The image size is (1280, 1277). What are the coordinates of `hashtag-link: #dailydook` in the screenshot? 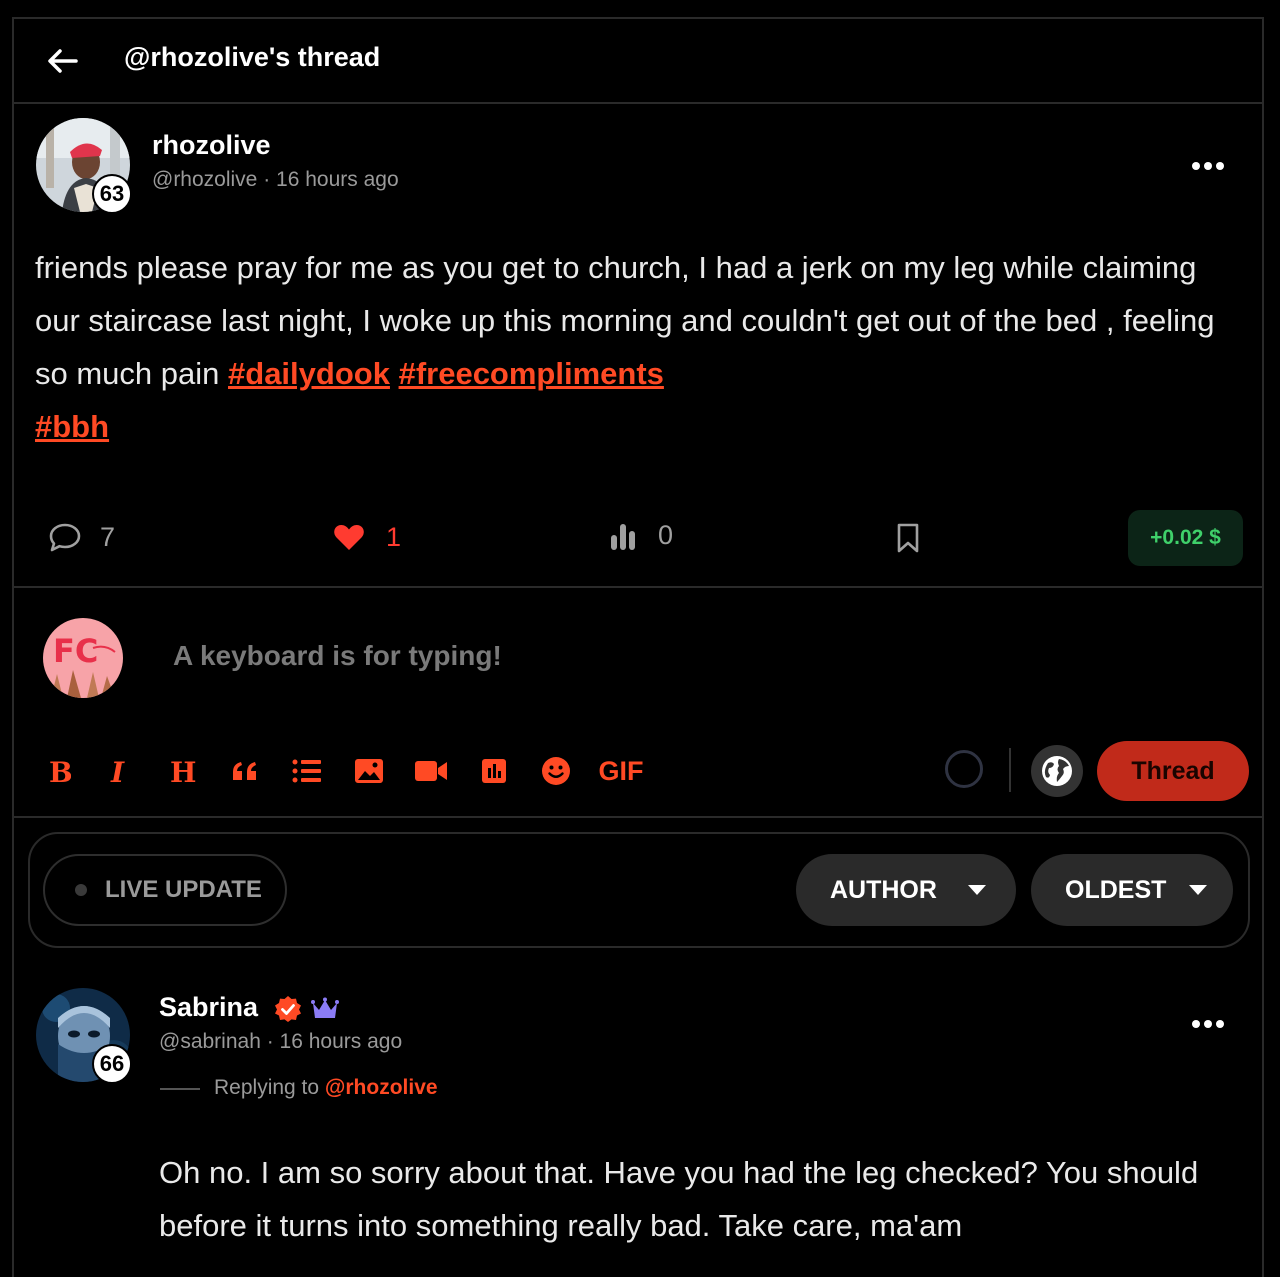 It's located at (309, 373).